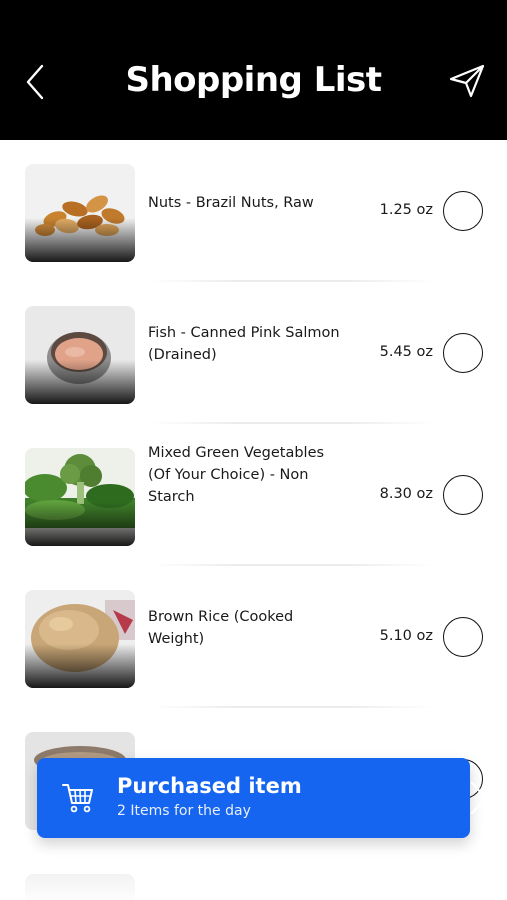 The height and width of the screenshot is (900, 507). I want to click on paper-plane-icon, so click(467, 81).